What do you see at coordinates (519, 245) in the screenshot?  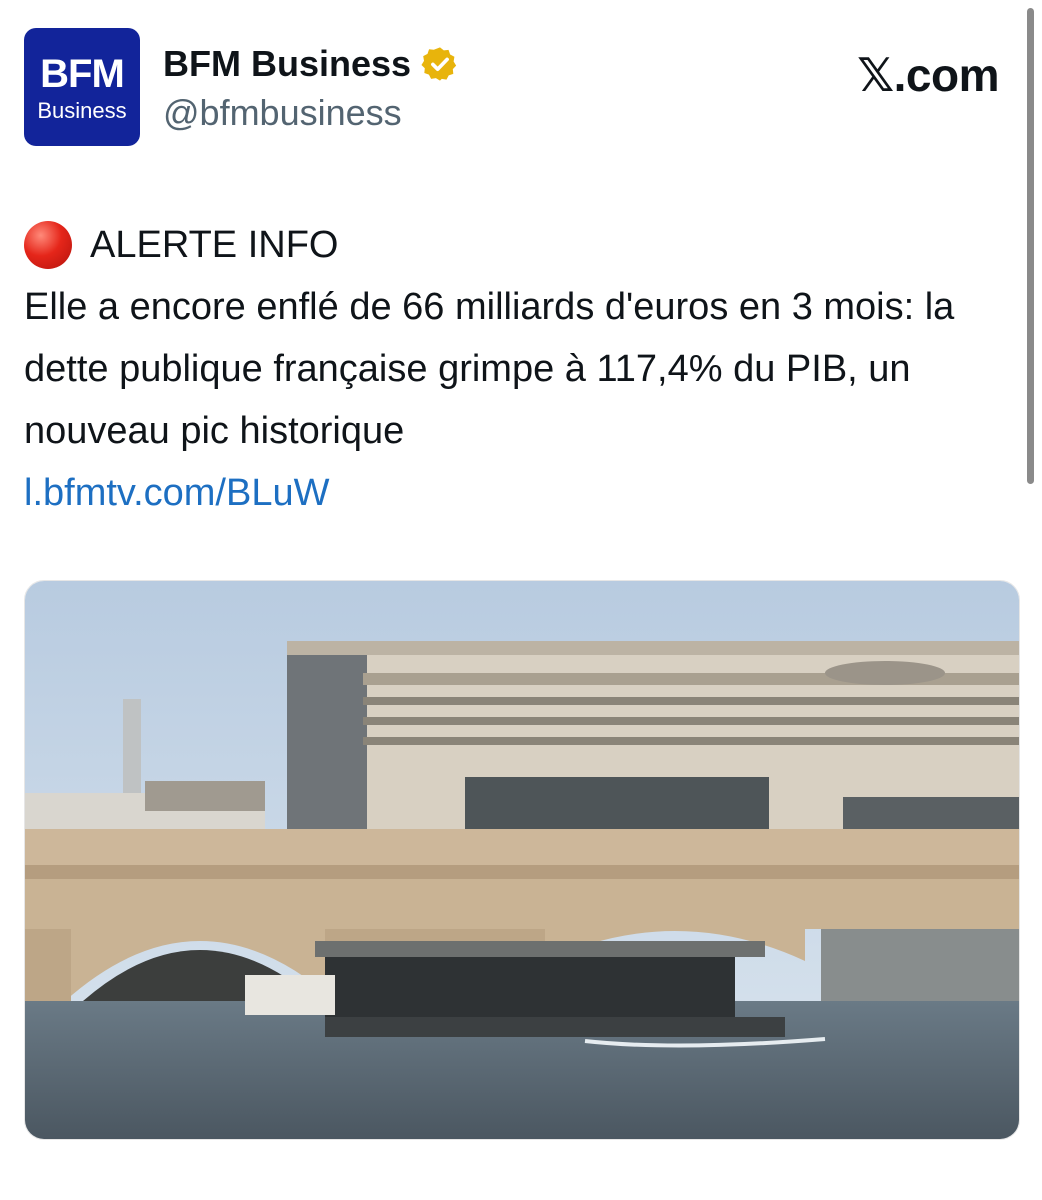 I see `alert-line: ALERTE INFO` at bounding box center [519, 245].